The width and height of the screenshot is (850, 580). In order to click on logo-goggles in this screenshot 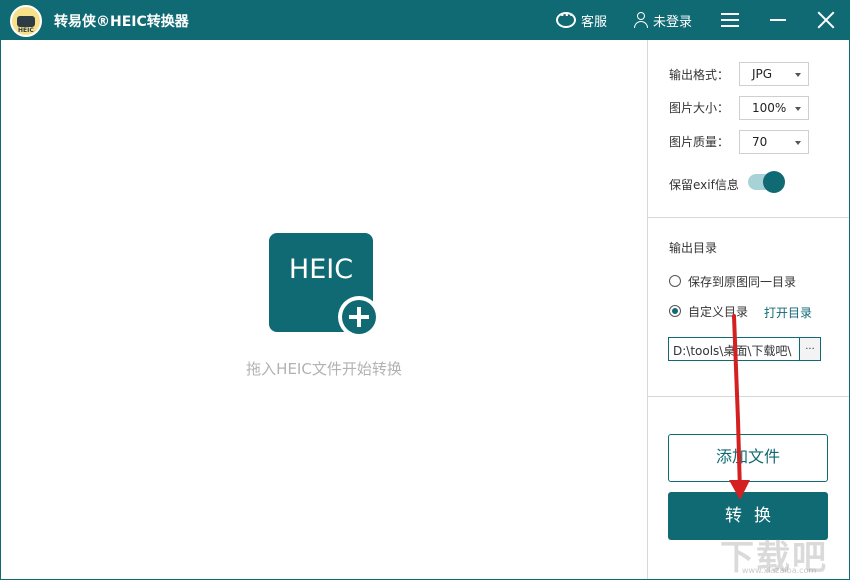, I will do `click(26, 21)`.